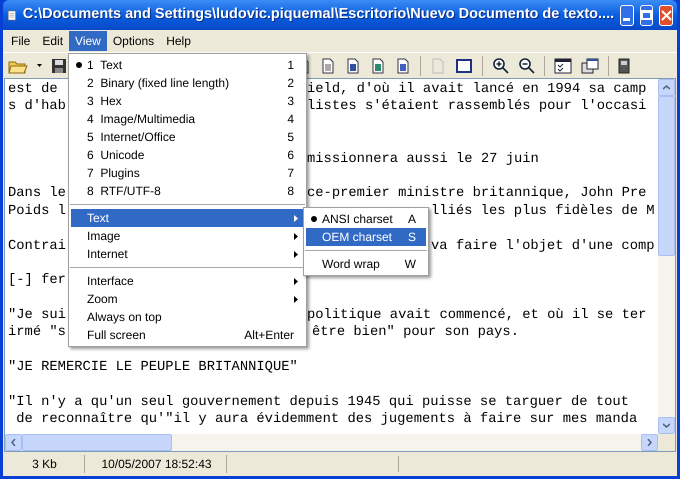 Image resolution: width=680 pixels, height=479 pixels. What do you see at coordinates (187, 119) in the screenshot?
I see `menu-item: 4 Image/Multimedia 4` at bounding box center [187, 119].